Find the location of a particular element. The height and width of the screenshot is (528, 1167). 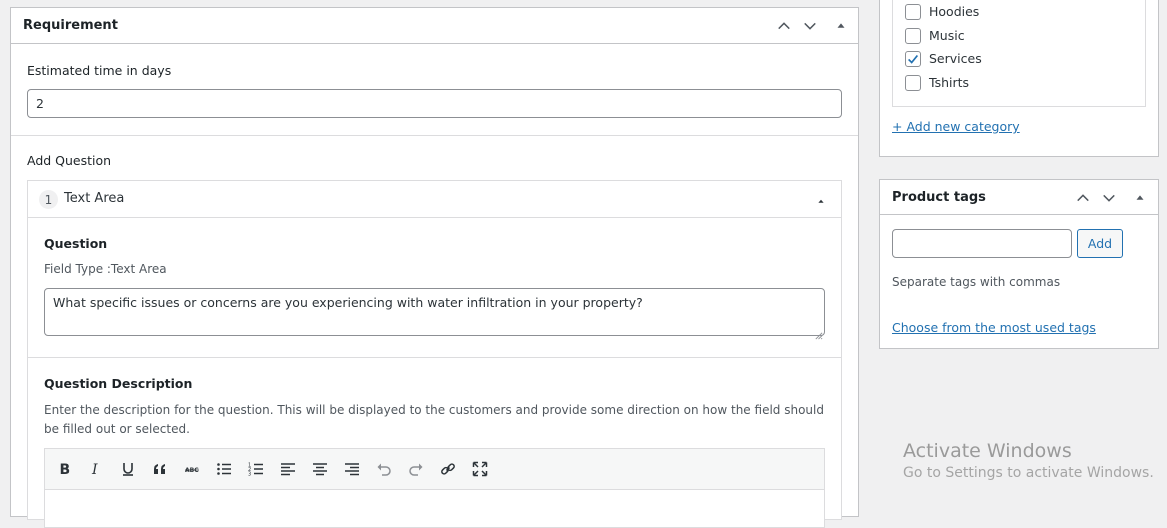

section-divider is located at coordinates (434, 135).